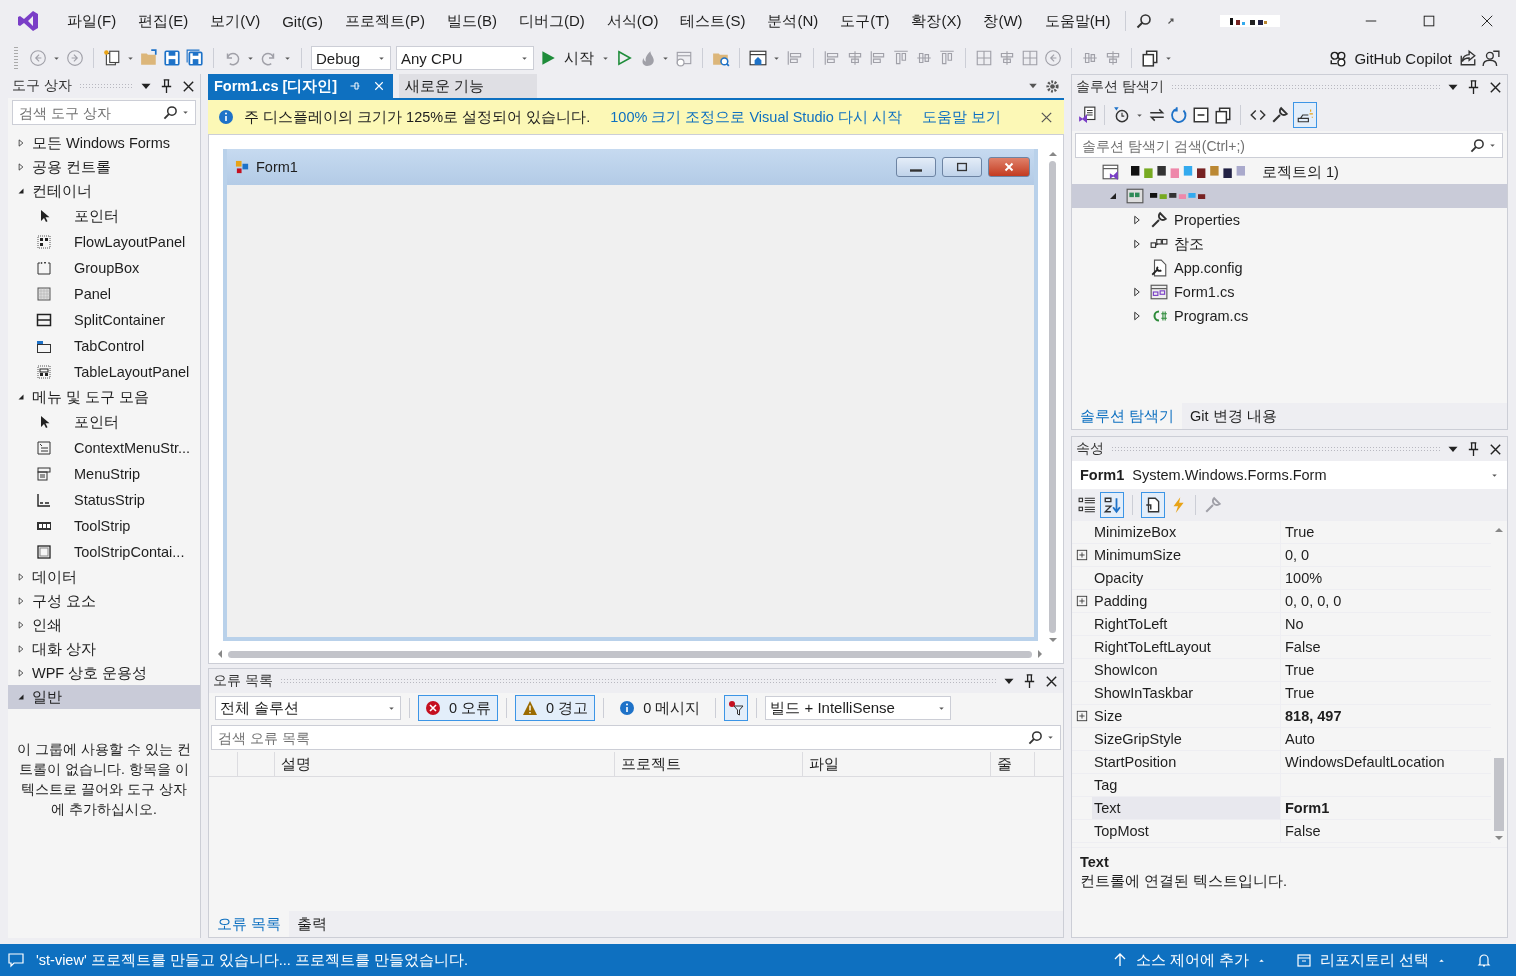  What do you see at coordinates (1009, 167) in the screenshot?
I see `close-button` at bounding box center [1009, 167].